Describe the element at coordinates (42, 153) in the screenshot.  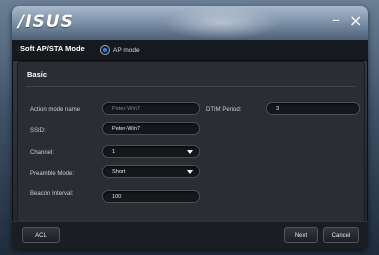
I see `channel-label: Channel:` at that location.